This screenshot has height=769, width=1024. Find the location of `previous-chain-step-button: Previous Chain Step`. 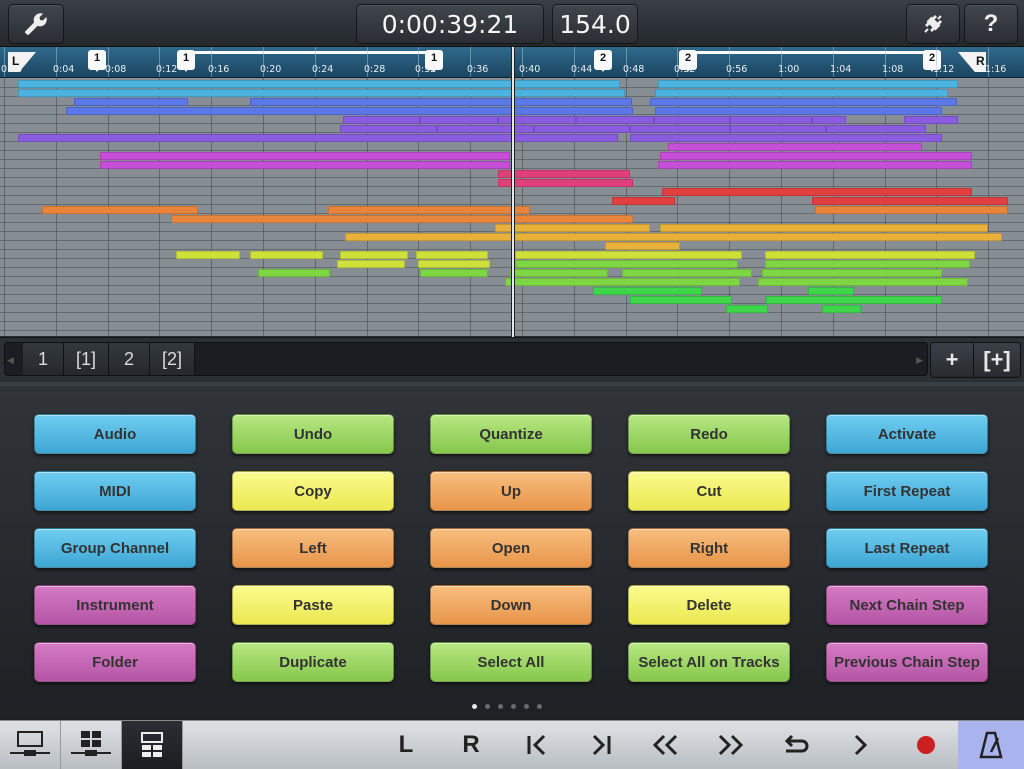

previous-chain-step-button: Previous Chain Step is located at coordinates (907, 662).